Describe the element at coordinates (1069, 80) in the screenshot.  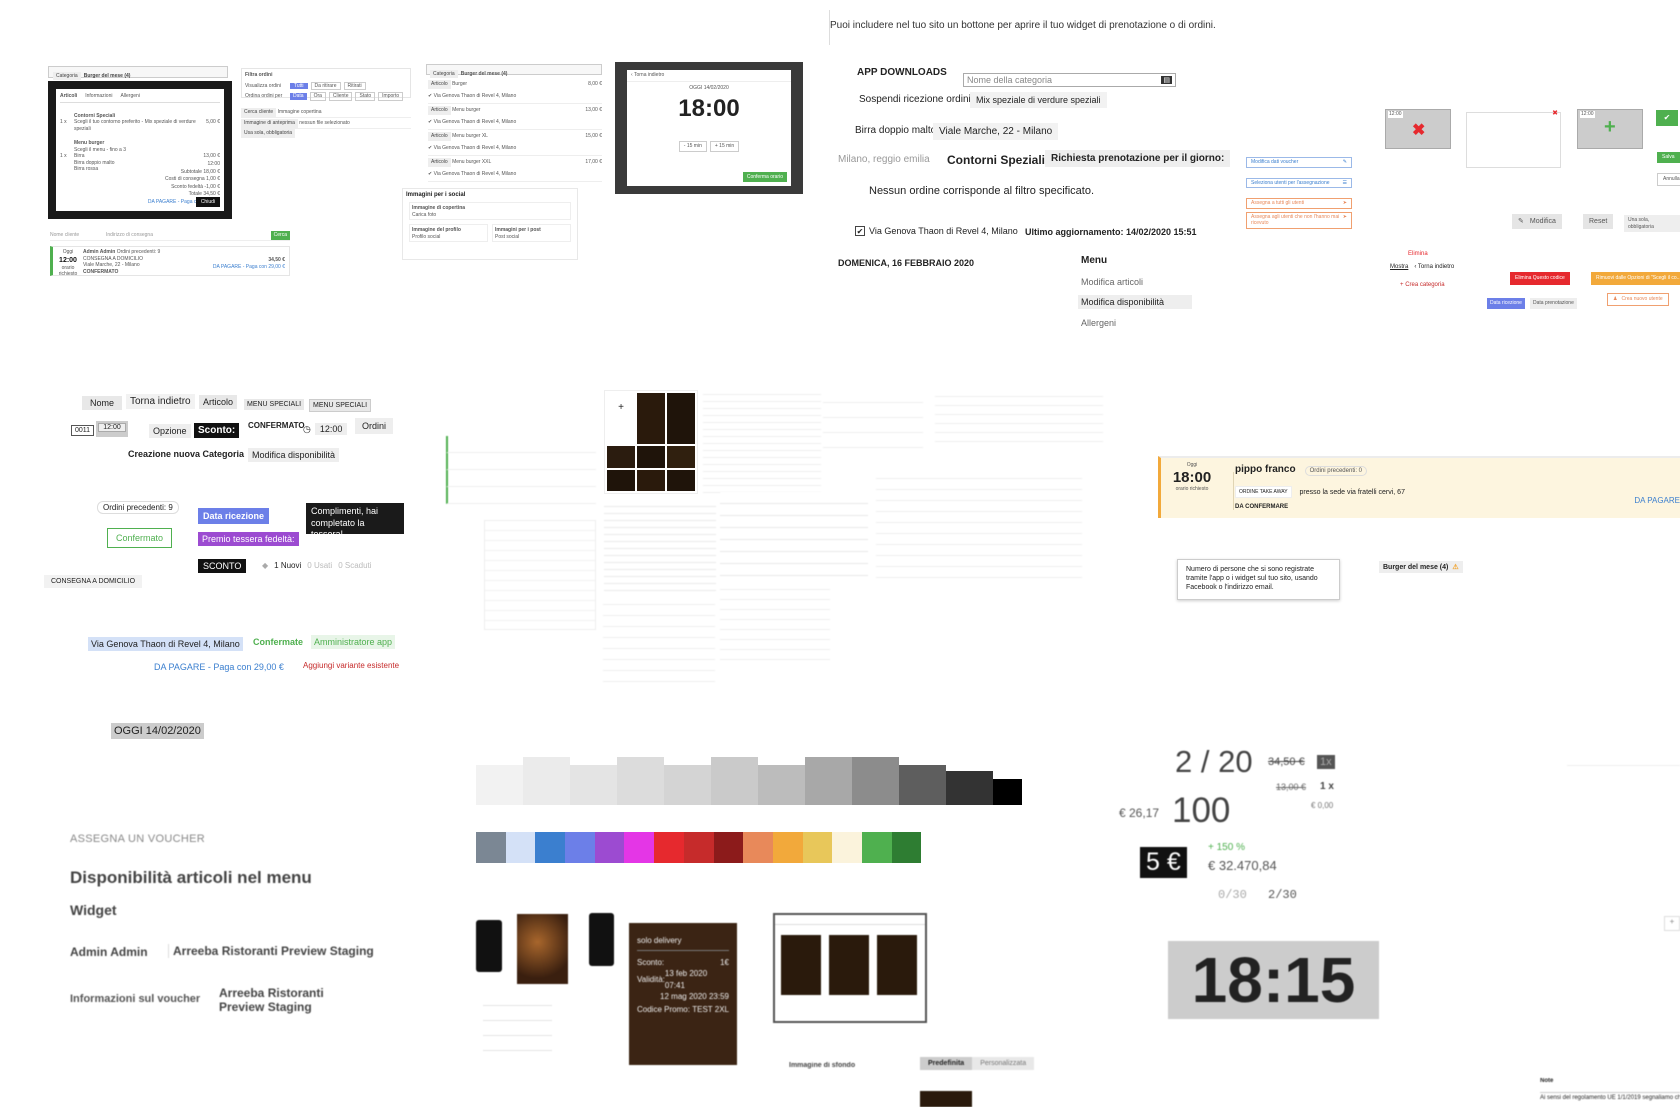
I see `category-name-input: Nome della categoria ▤` at that location.